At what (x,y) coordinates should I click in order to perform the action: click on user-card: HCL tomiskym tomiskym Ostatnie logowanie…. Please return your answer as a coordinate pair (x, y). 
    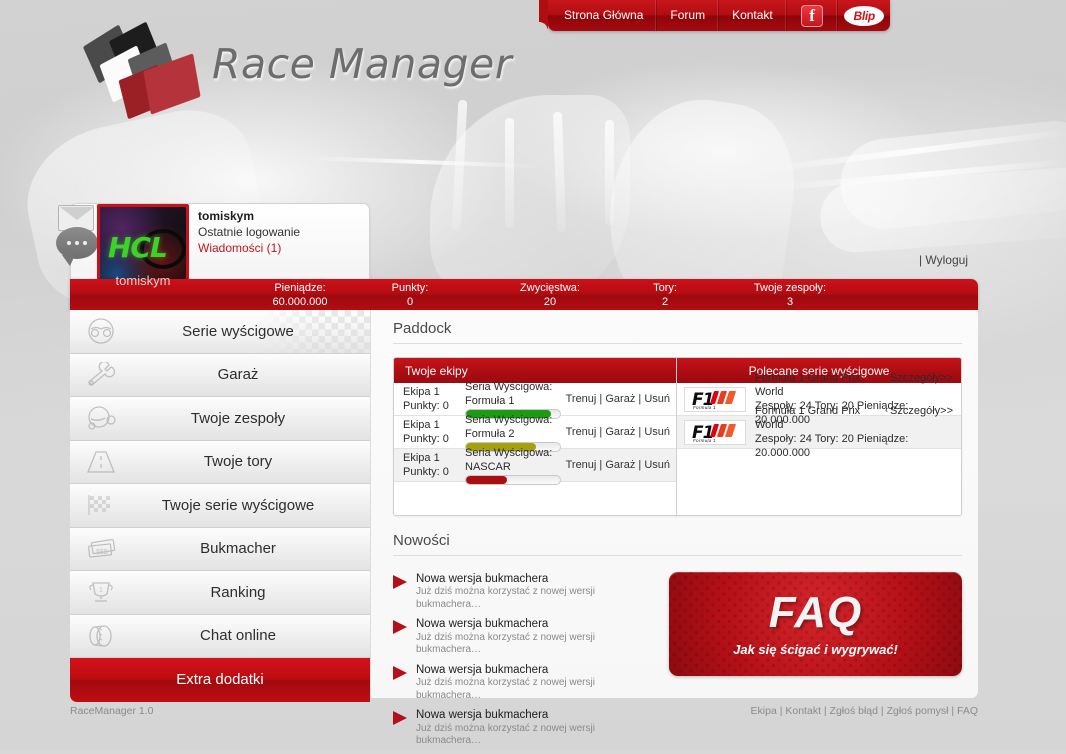
    Looking at the image, I should click on (517, 256).